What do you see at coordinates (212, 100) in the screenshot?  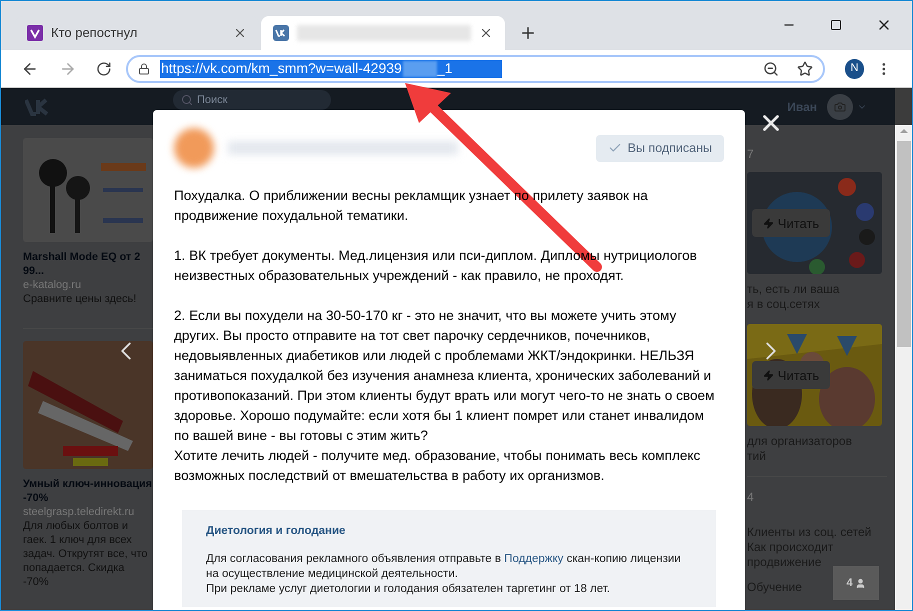 I see `search-placeholder: Поиск` at bounding box center [212, 100].